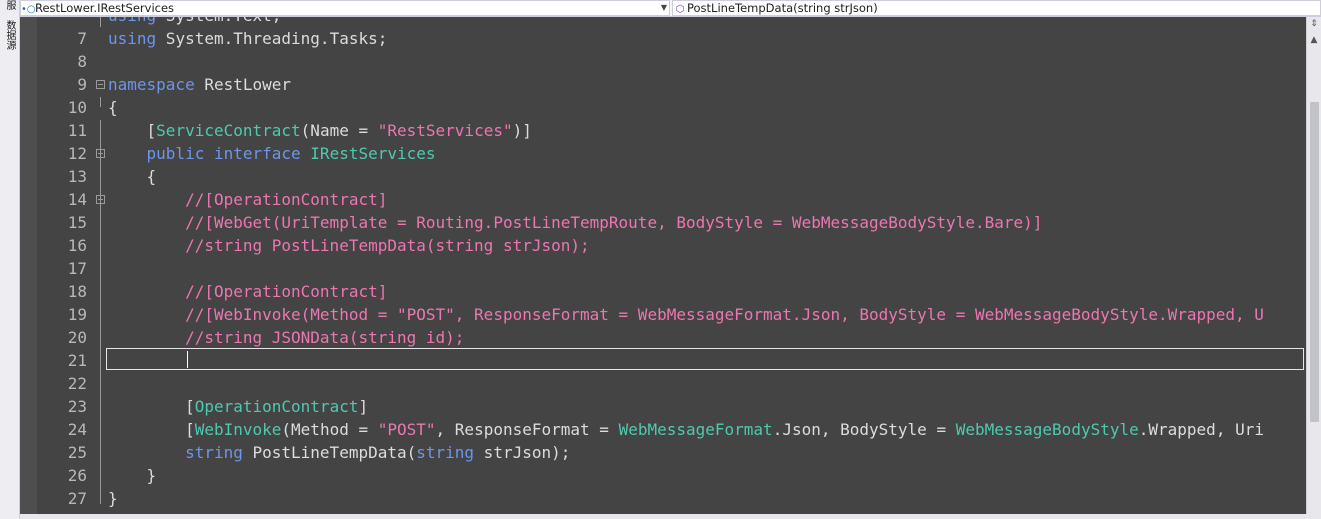 Image resolution: width=1321 pixels, height=519 pixels. What do you see at coordinates (77, 337) in the screenshot?
I see `line-number: 20` at bounding box center [77, 337].